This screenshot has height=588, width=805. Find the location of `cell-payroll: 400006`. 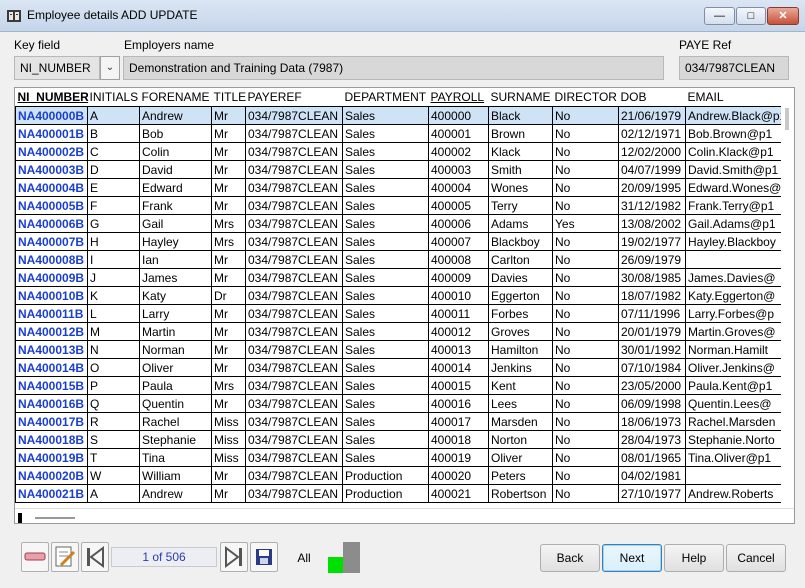

cell-payroll: 400006 is located at coordinates (458, 223).